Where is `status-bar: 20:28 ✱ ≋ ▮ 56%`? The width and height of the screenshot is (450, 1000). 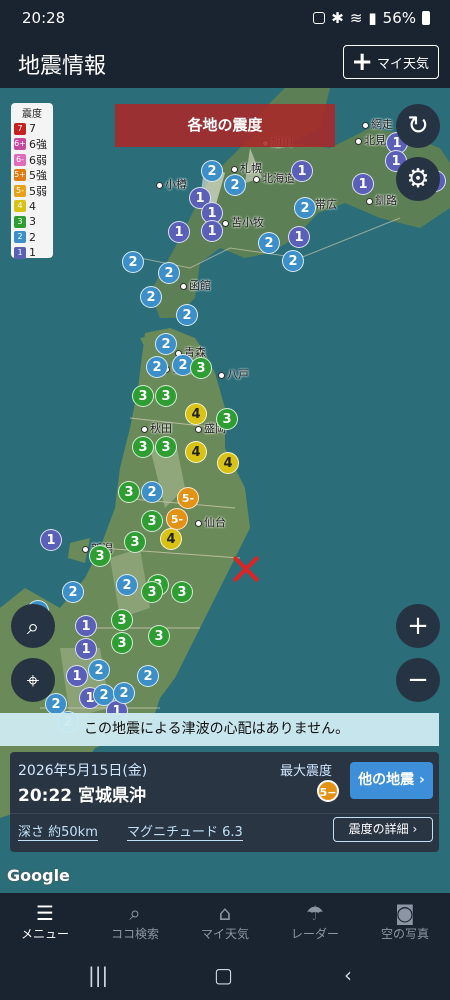
status-bar: 20:28 ✱ ≋ ▮ 56% is located at coordinates (225, 18).